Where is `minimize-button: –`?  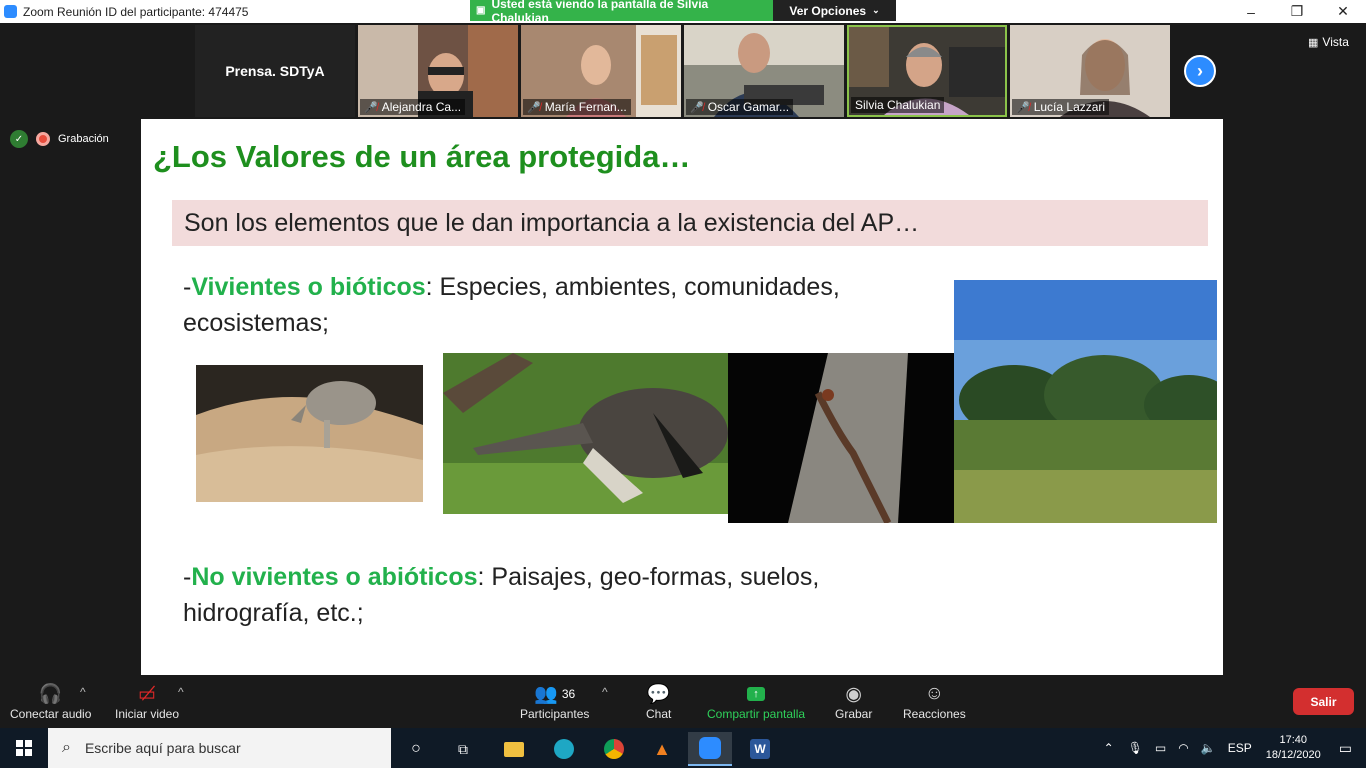
minimize-button: – is located at coordinates (1251, 11).